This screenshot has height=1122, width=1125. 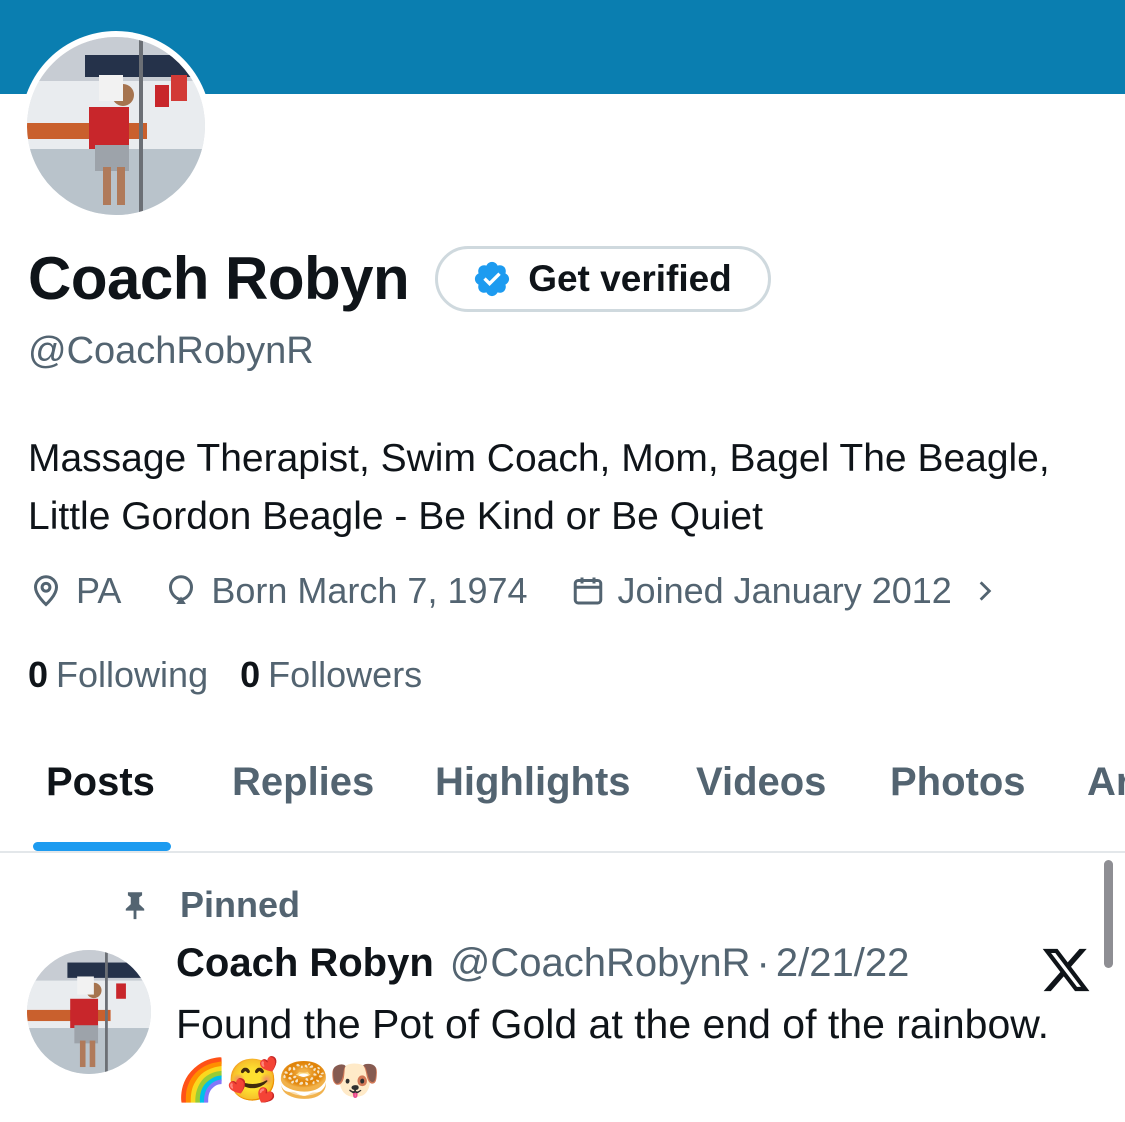 What do you see at coordinates (99, 590) in the screenshot?
I see `location-text: PA` at bounding box center [99, 590].